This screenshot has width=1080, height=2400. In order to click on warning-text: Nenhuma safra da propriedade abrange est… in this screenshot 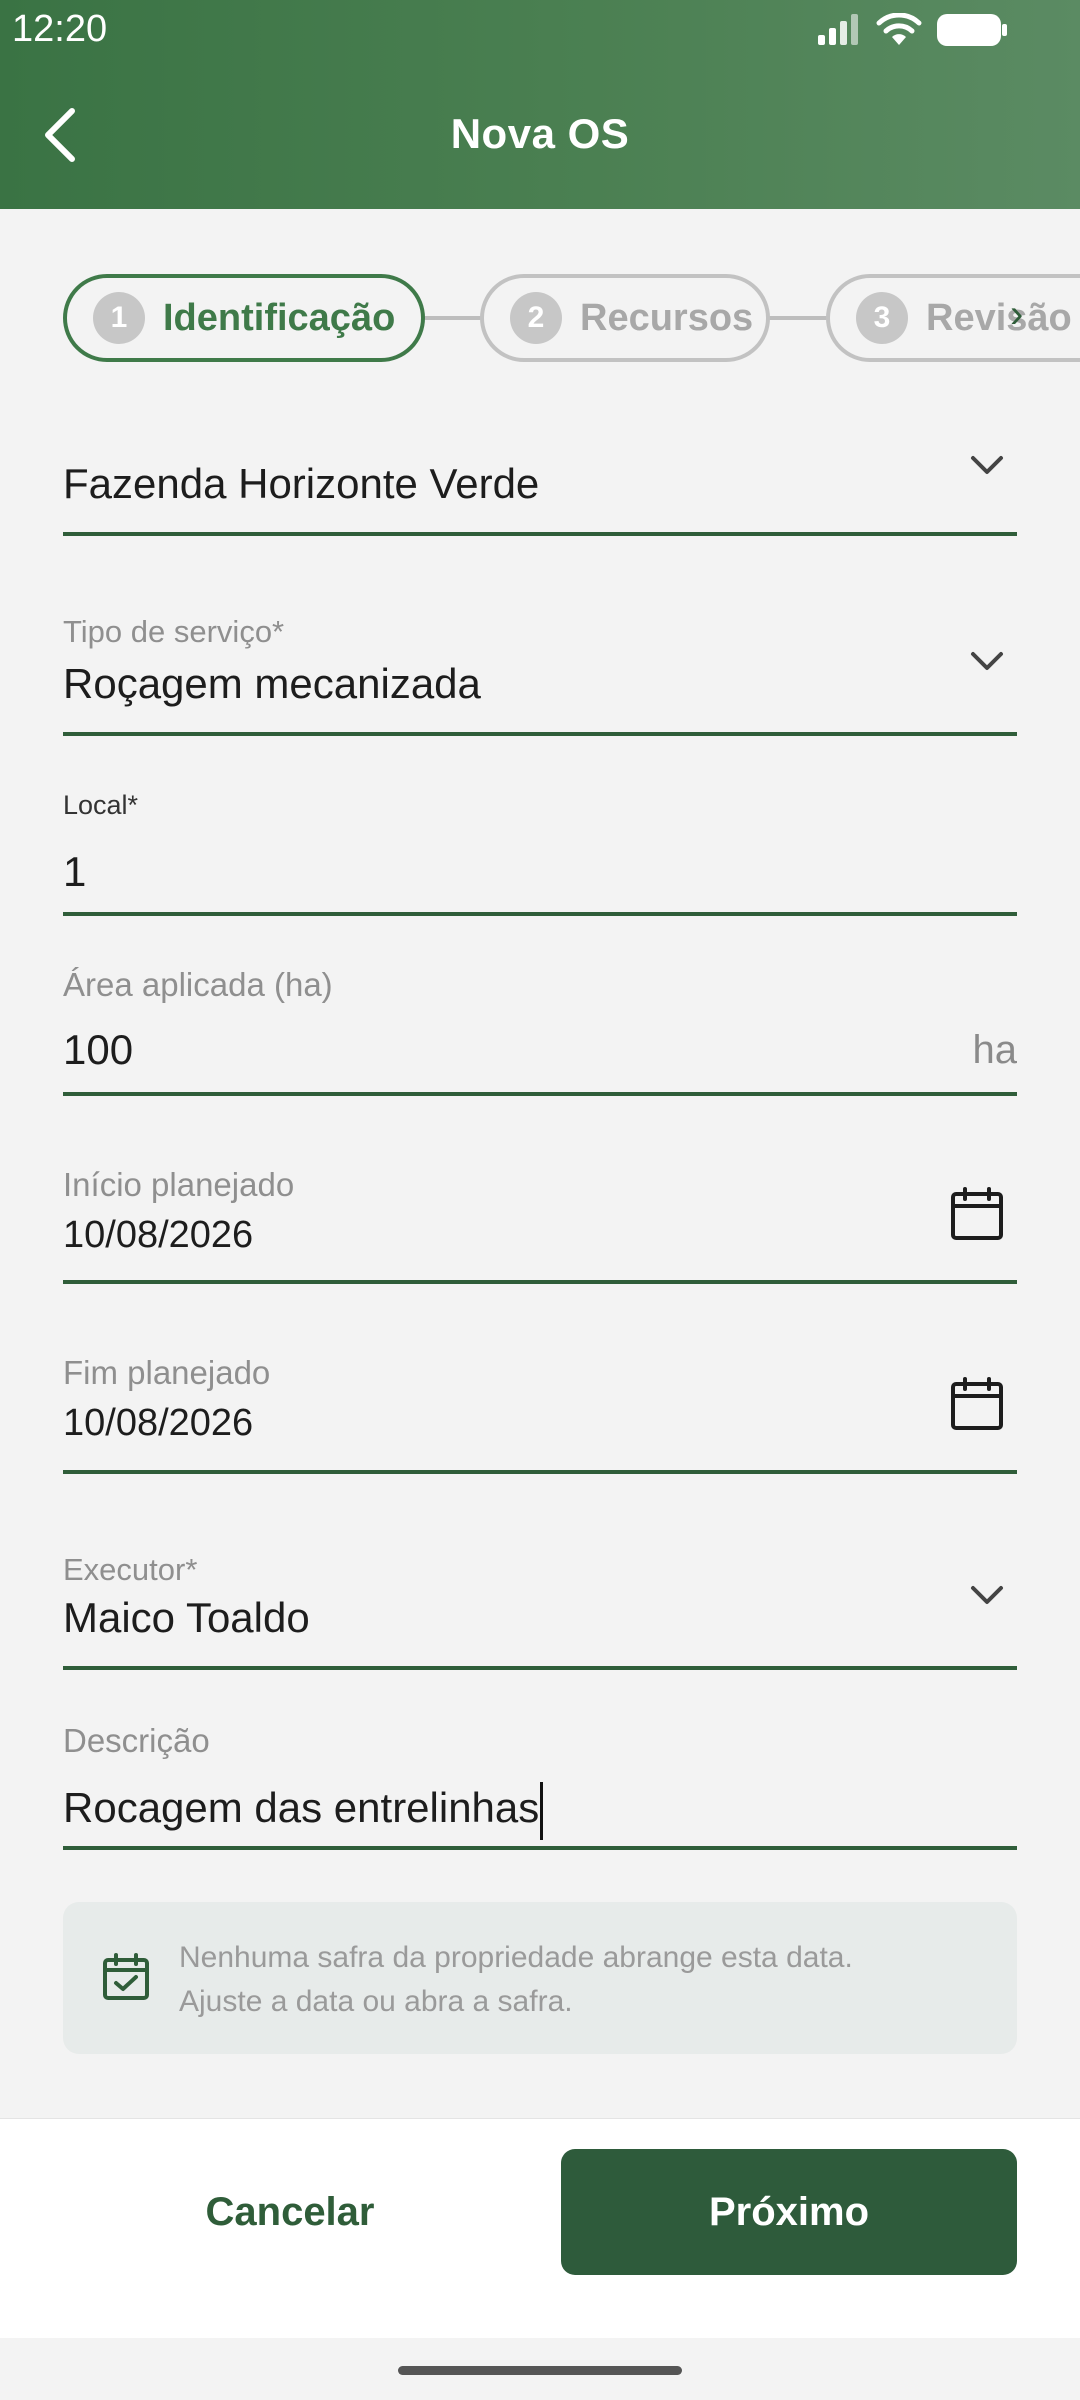, I will do `click(589, 1980)`.